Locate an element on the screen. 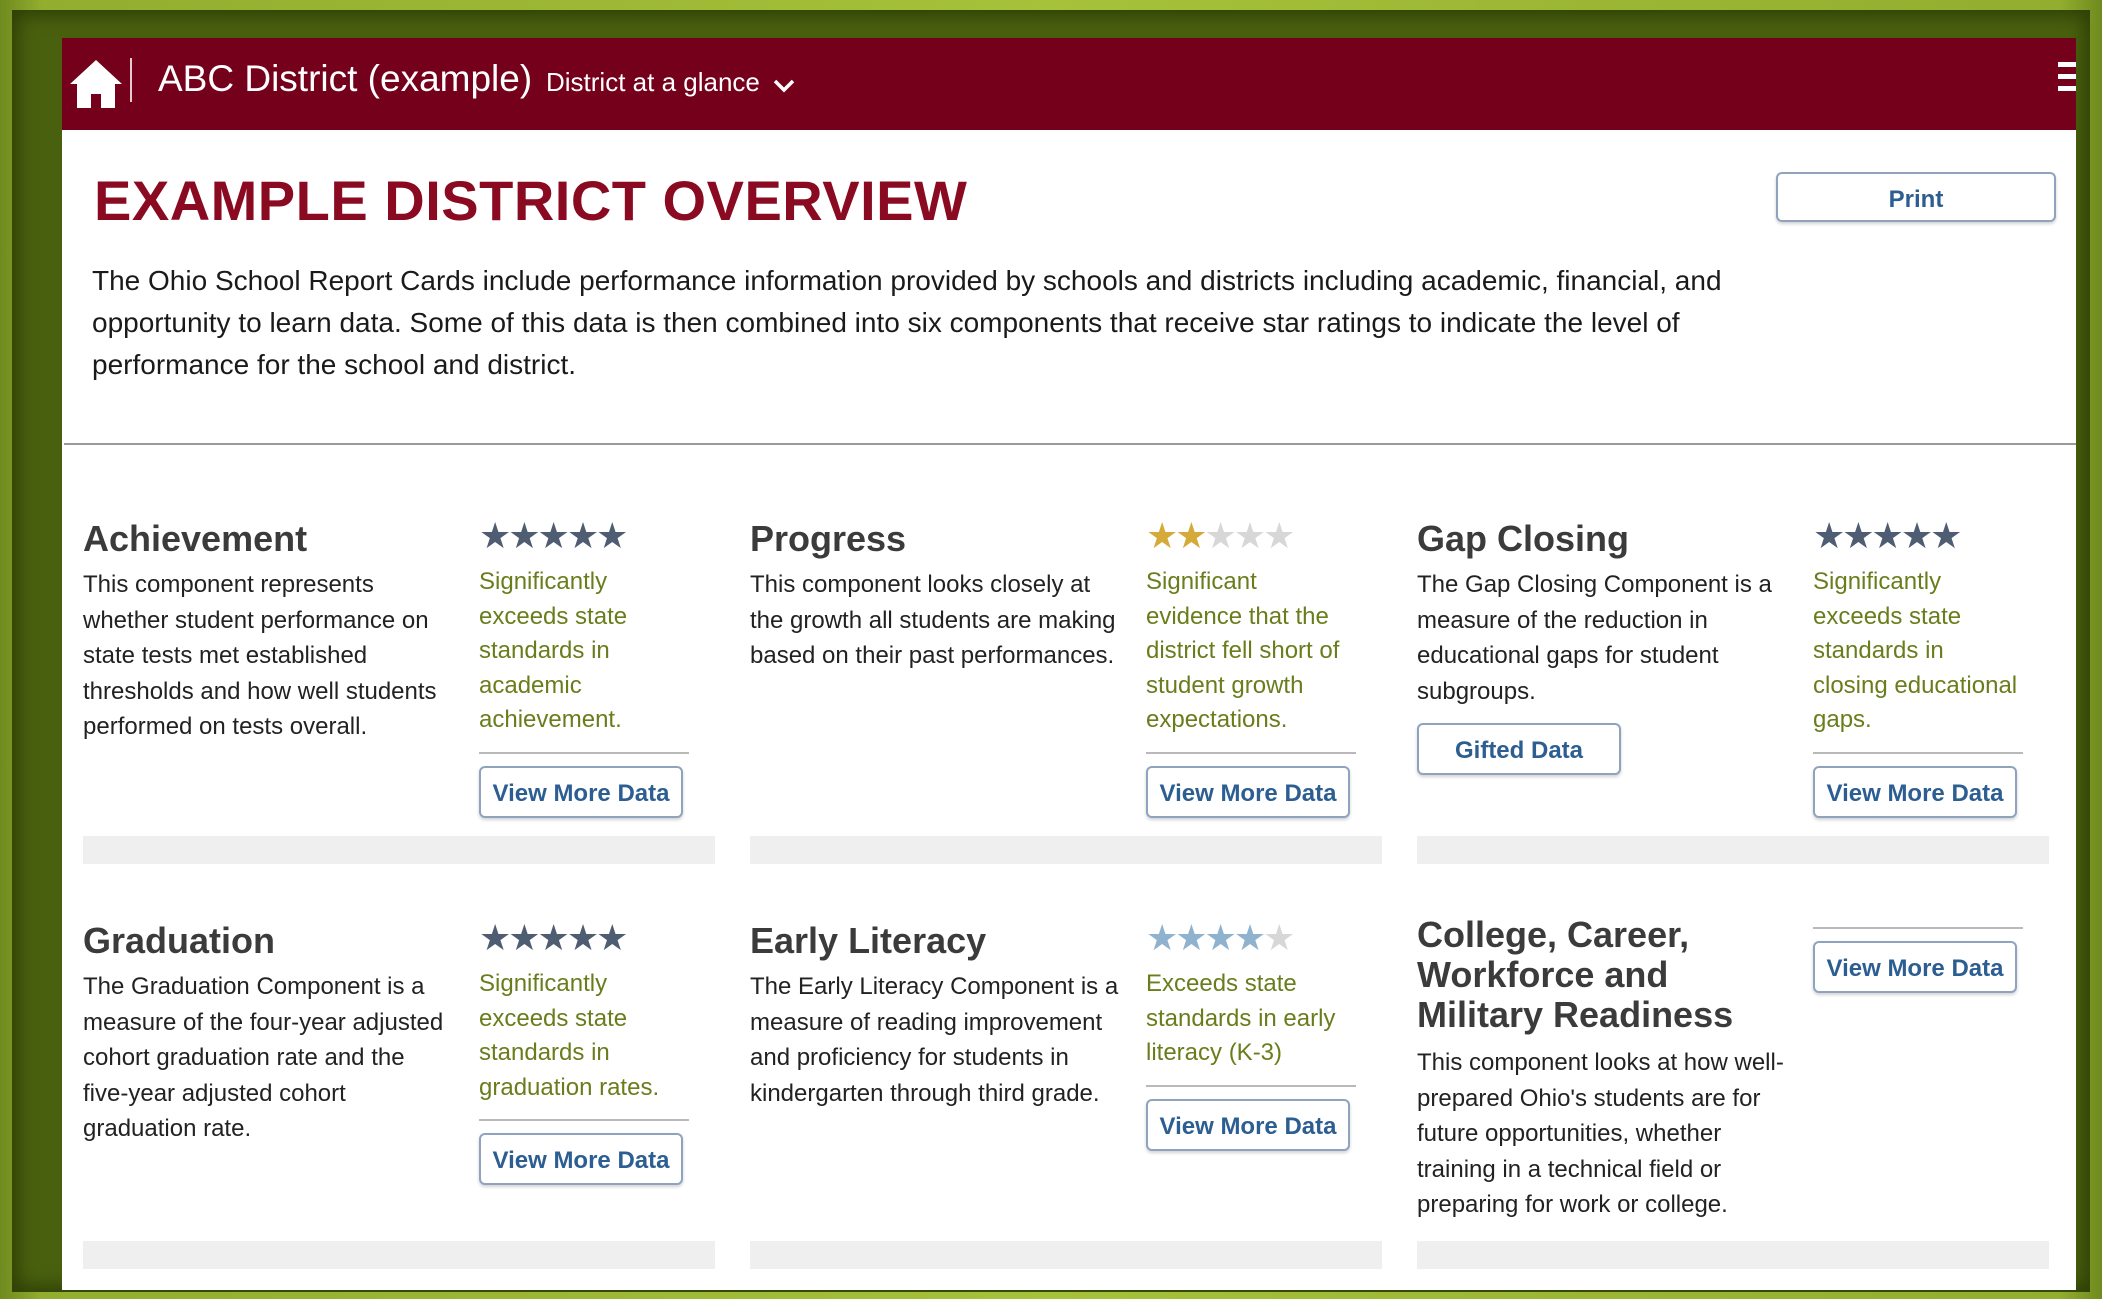 The width and height of the screenshot is (2102, 1299). component-title: Early Literacy is located at coordinates (868, 940).